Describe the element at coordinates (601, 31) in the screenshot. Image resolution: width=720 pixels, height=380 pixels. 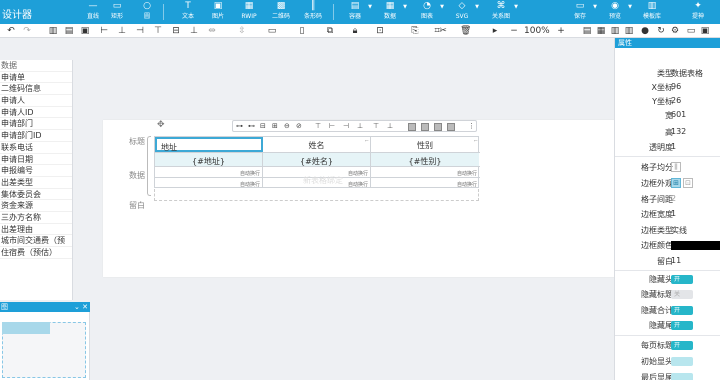
I see `view-grid-icon: ▦` at that location.